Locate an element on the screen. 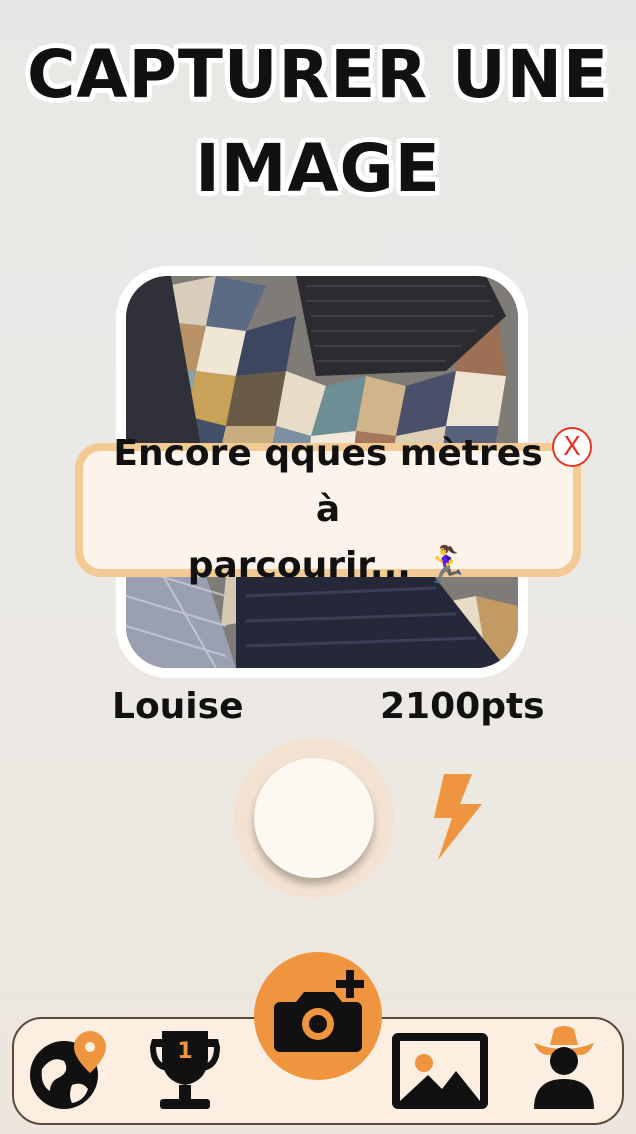  camera-plus-icon is located at coordinates (319, 1011).